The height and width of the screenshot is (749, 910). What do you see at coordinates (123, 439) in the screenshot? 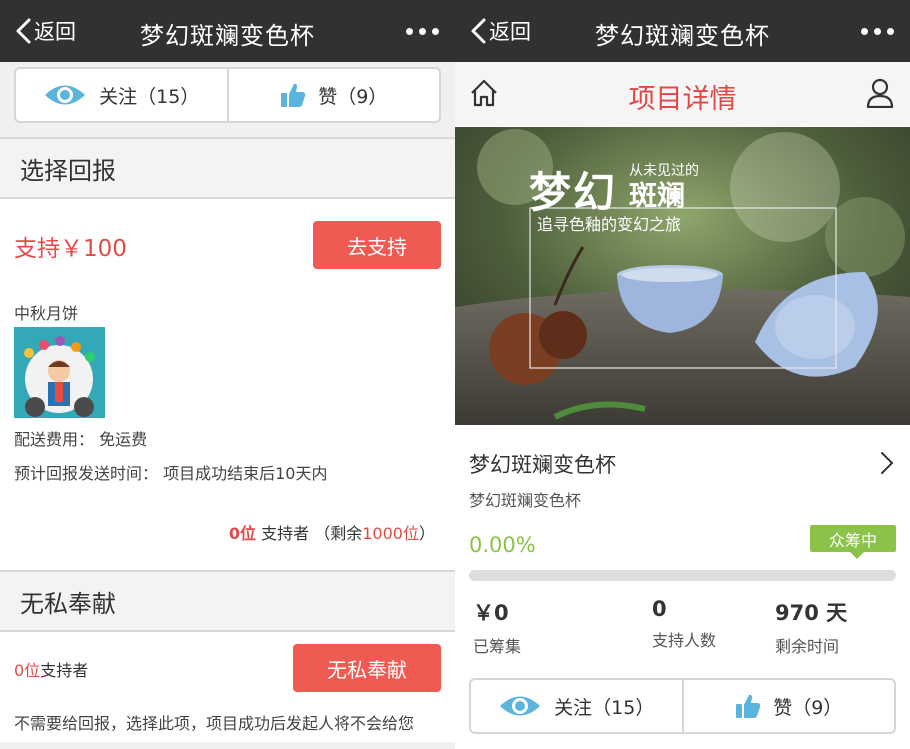
I see `shipping-value: 免运费` at bounding box center [123, 439].